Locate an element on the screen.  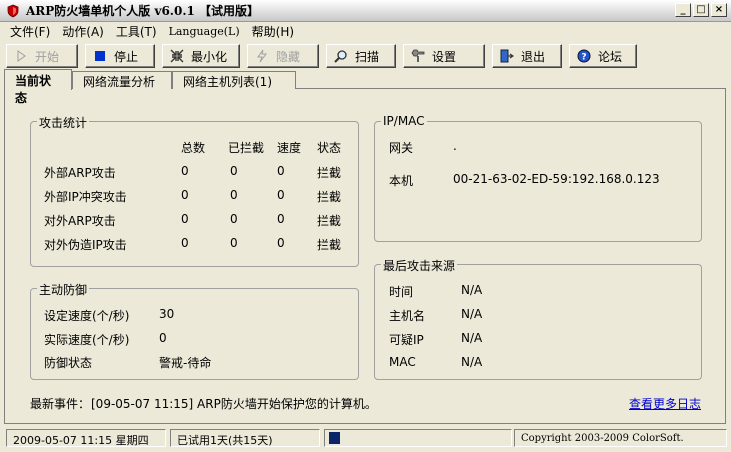
menu-action: 动作(A) is located at coordinates (83, 31).